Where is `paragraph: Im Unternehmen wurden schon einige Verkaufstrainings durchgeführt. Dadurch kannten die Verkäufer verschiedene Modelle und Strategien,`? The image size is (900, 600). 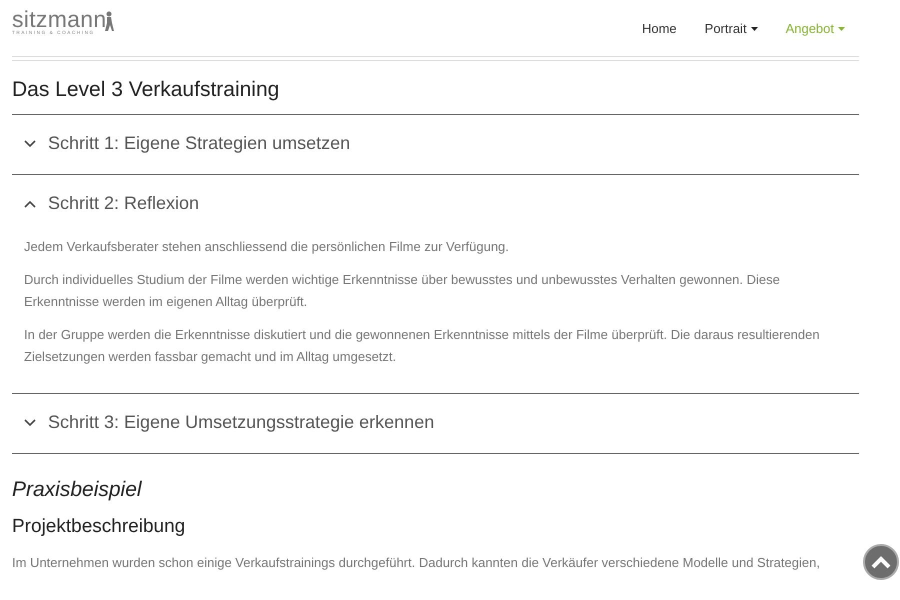
paragraph: Im Unternehmen wurden schon einige Verkaufstrainings durchgeführt. Dadurch kannten die Verkäufer verschiedene Modelle und Strategien, is located at coordinates (416, 563).